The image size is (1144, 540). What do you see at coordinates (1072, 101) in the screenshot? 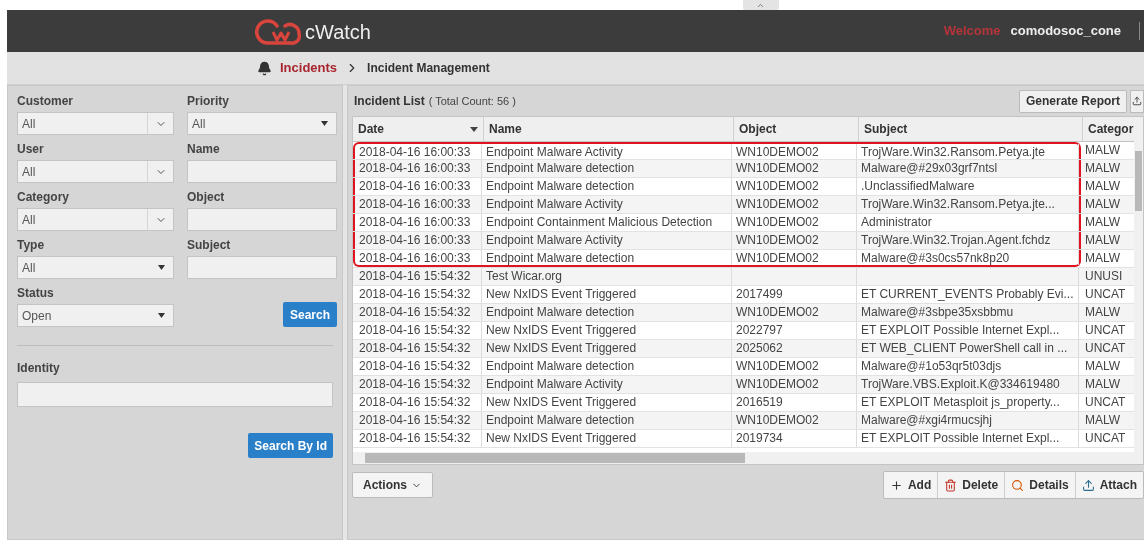
I see `generate-report-button: Generate Report` at bounding box center [1072, 101].